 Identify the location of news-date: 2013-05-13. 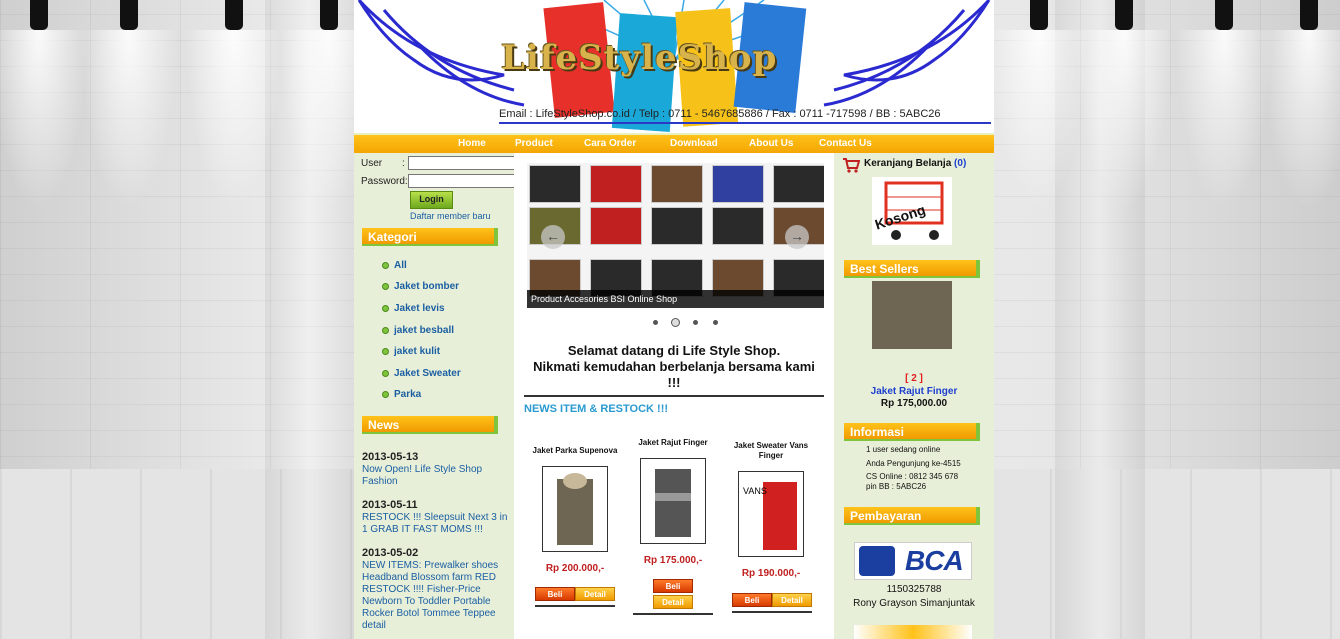
(390, 457).